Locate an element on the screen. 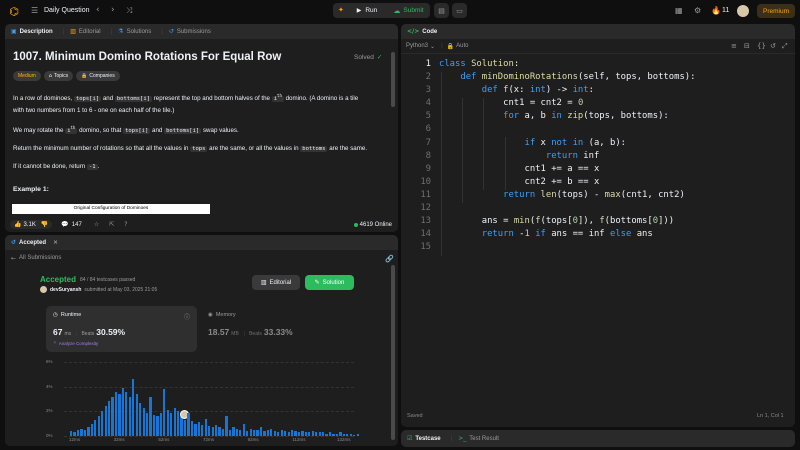 The width and height of the screenshot is (800, 450). code-line: 15 is located at coordinates (601, 248).